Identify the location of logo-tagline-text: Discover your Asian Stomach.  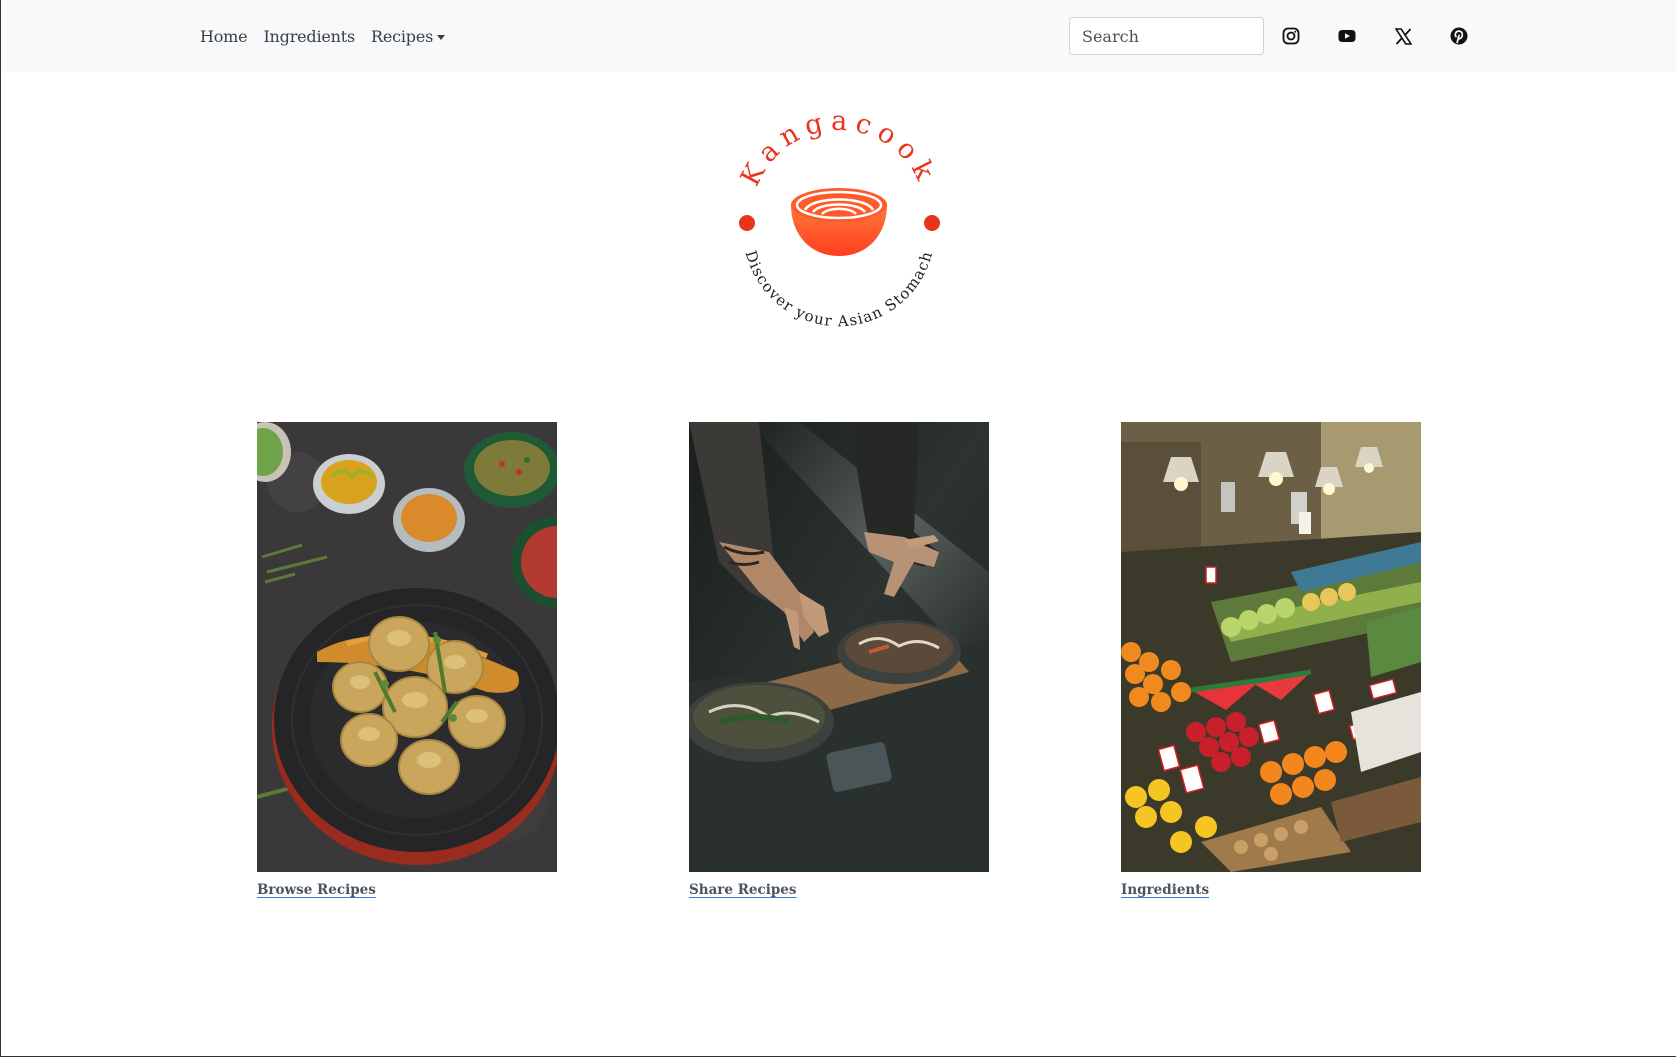
(839, 289).